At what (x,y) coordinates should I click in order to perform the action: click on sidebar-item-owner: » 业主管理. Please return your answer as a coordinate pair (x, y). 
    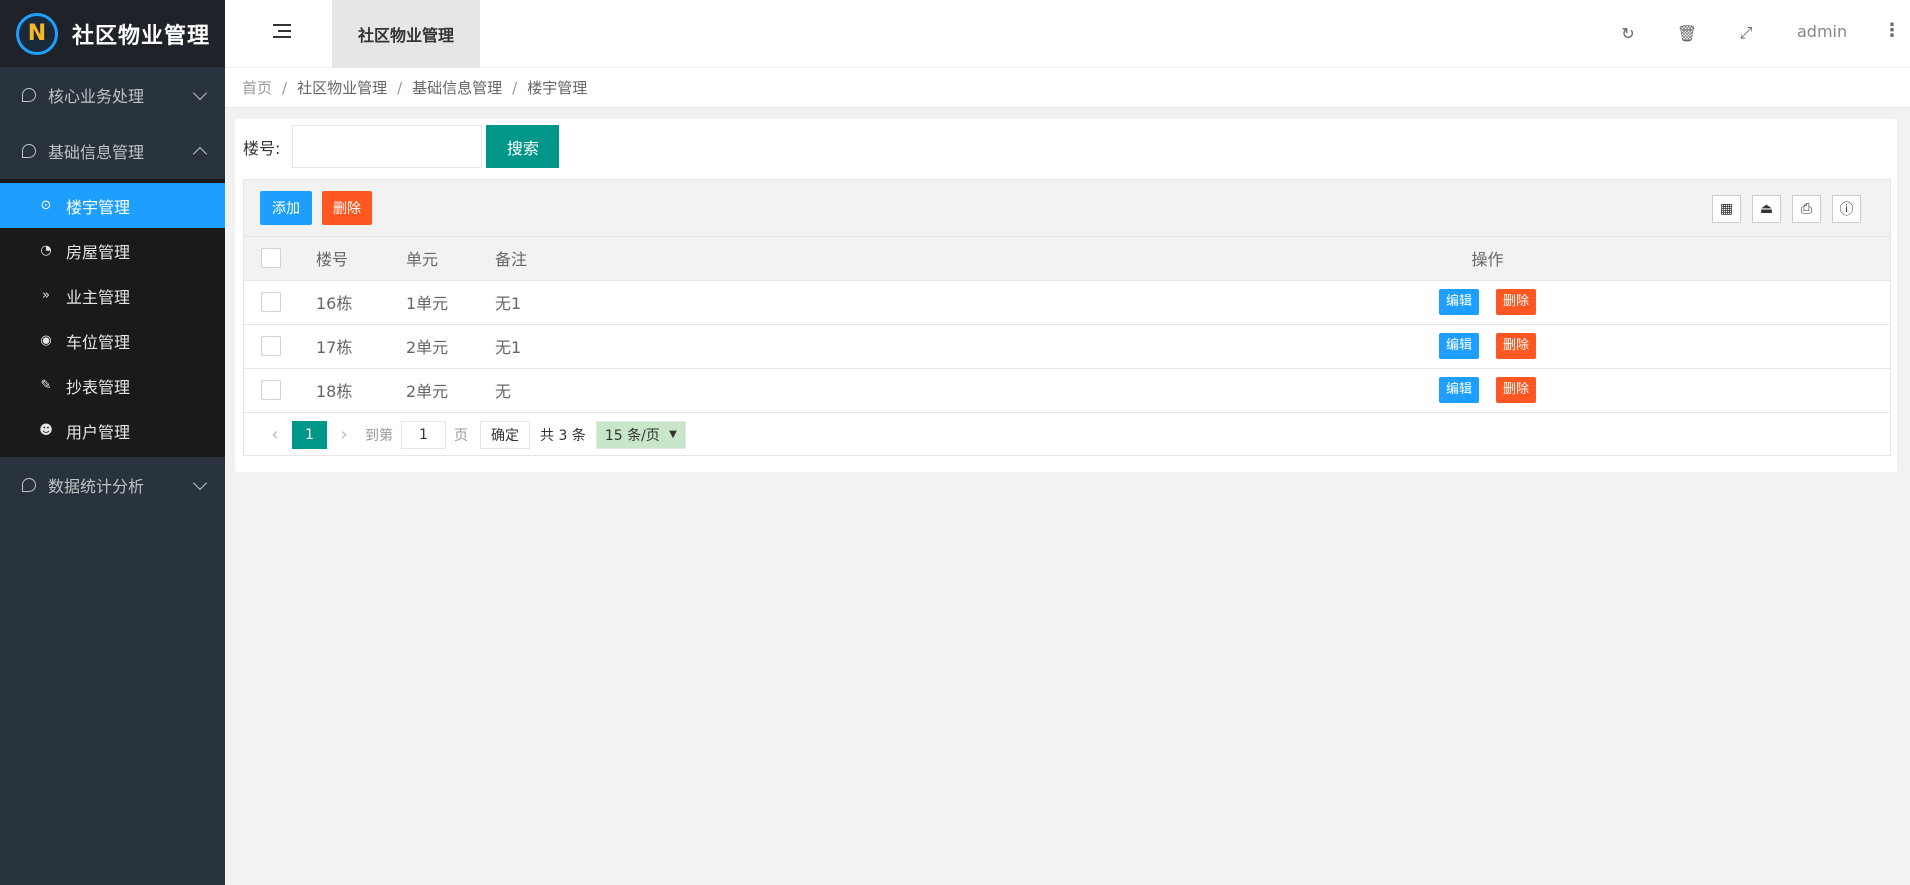
    Looking at the image, I should click on (112, 295).